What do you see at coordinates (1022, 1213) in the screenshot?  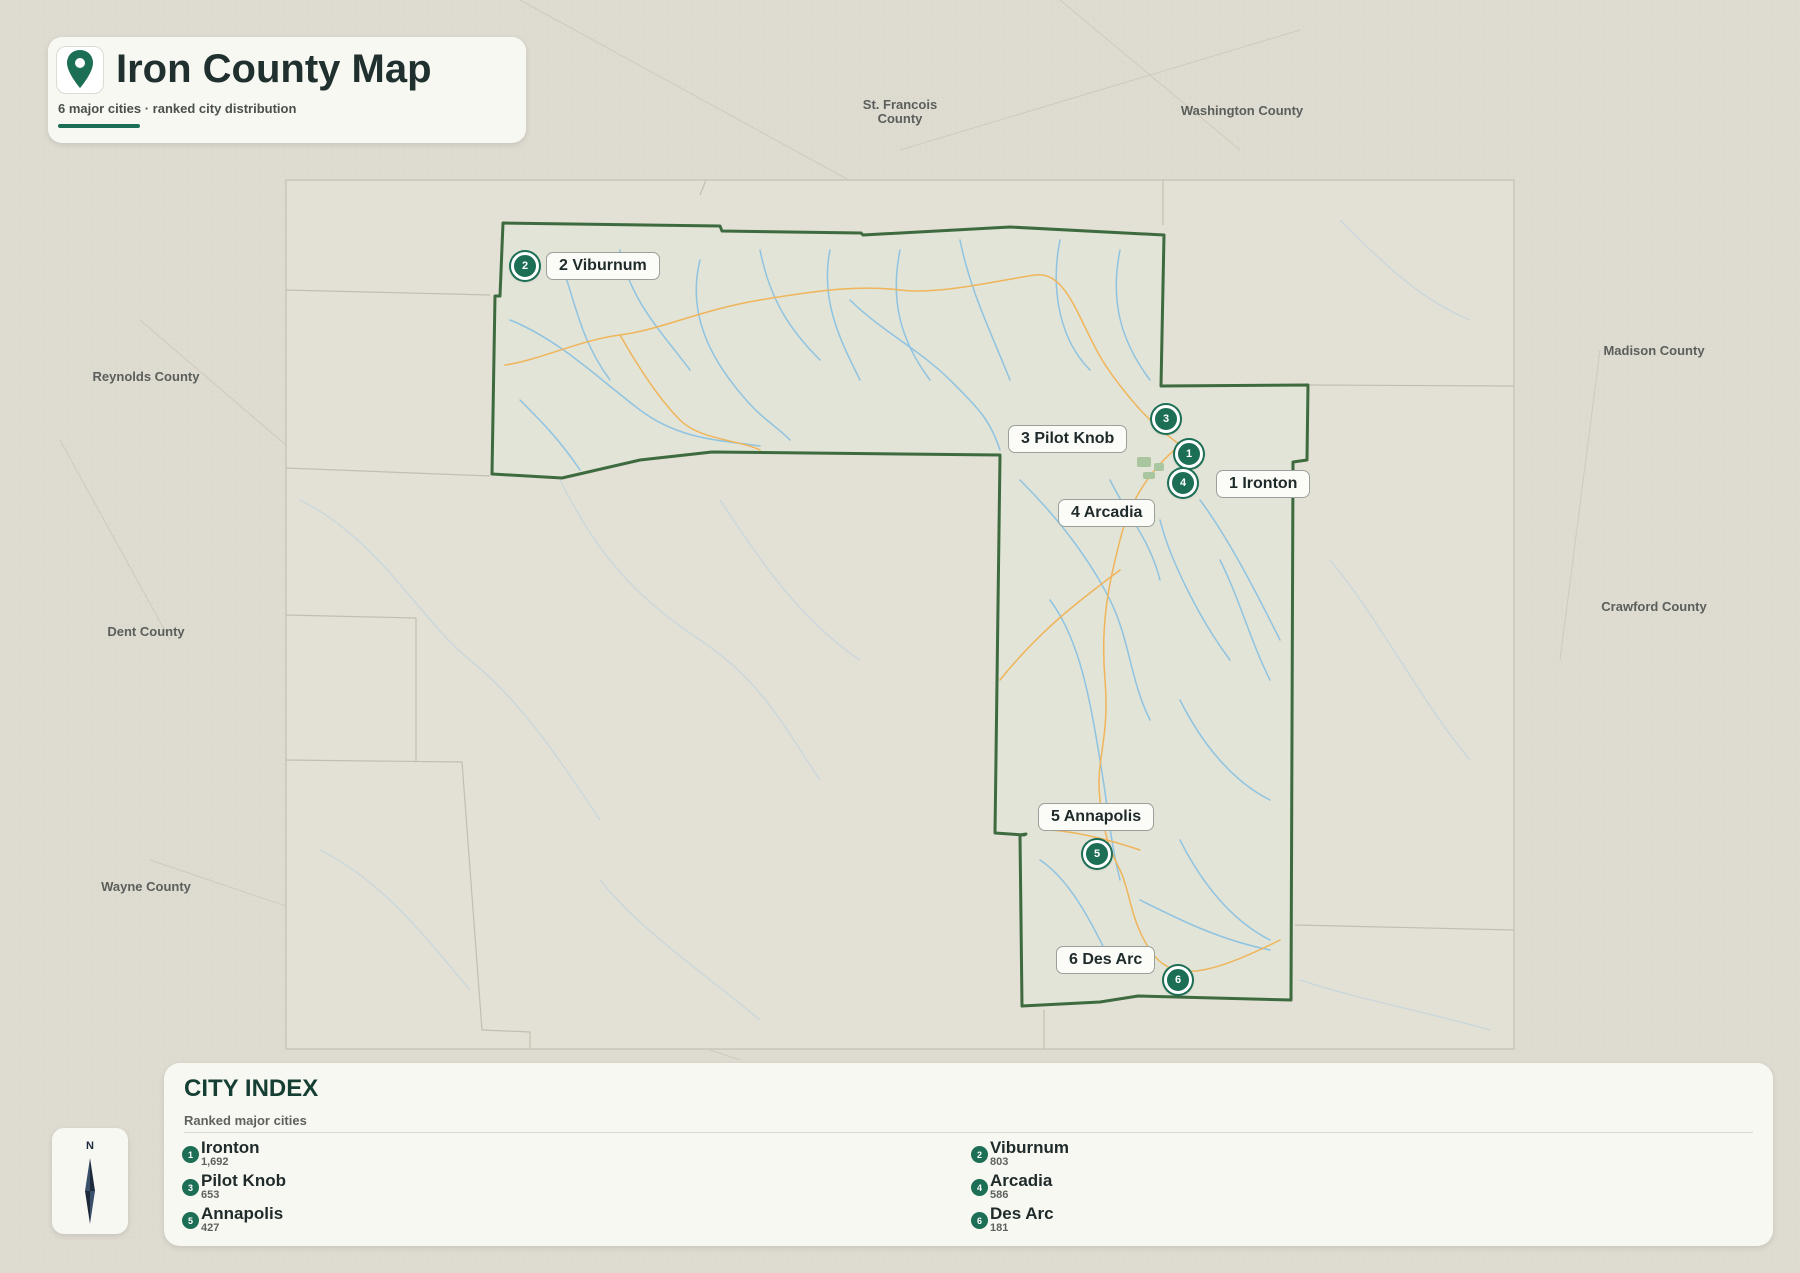 I see `index-city-name: Des Arc` at bounding box center [1022, 1213].